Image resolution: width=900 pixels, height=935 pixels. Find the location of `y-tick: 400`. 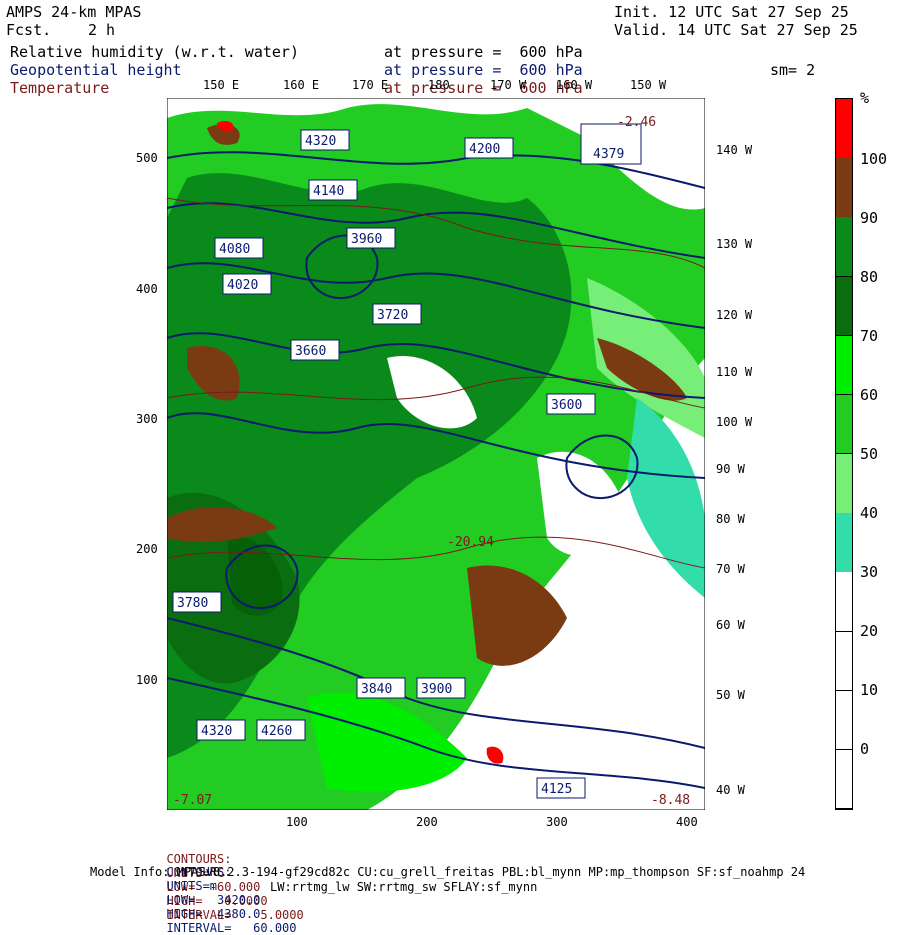

y-tick: 400 is located at coordinates (147, 289).